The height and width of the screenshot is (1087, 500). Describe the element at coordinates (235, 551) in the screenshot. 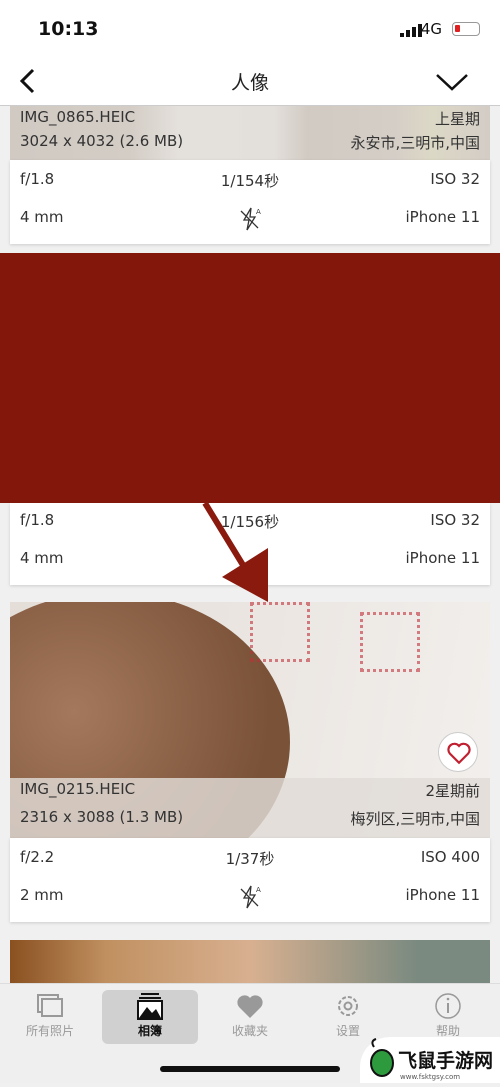

I see `annotation-arrow` at that location.